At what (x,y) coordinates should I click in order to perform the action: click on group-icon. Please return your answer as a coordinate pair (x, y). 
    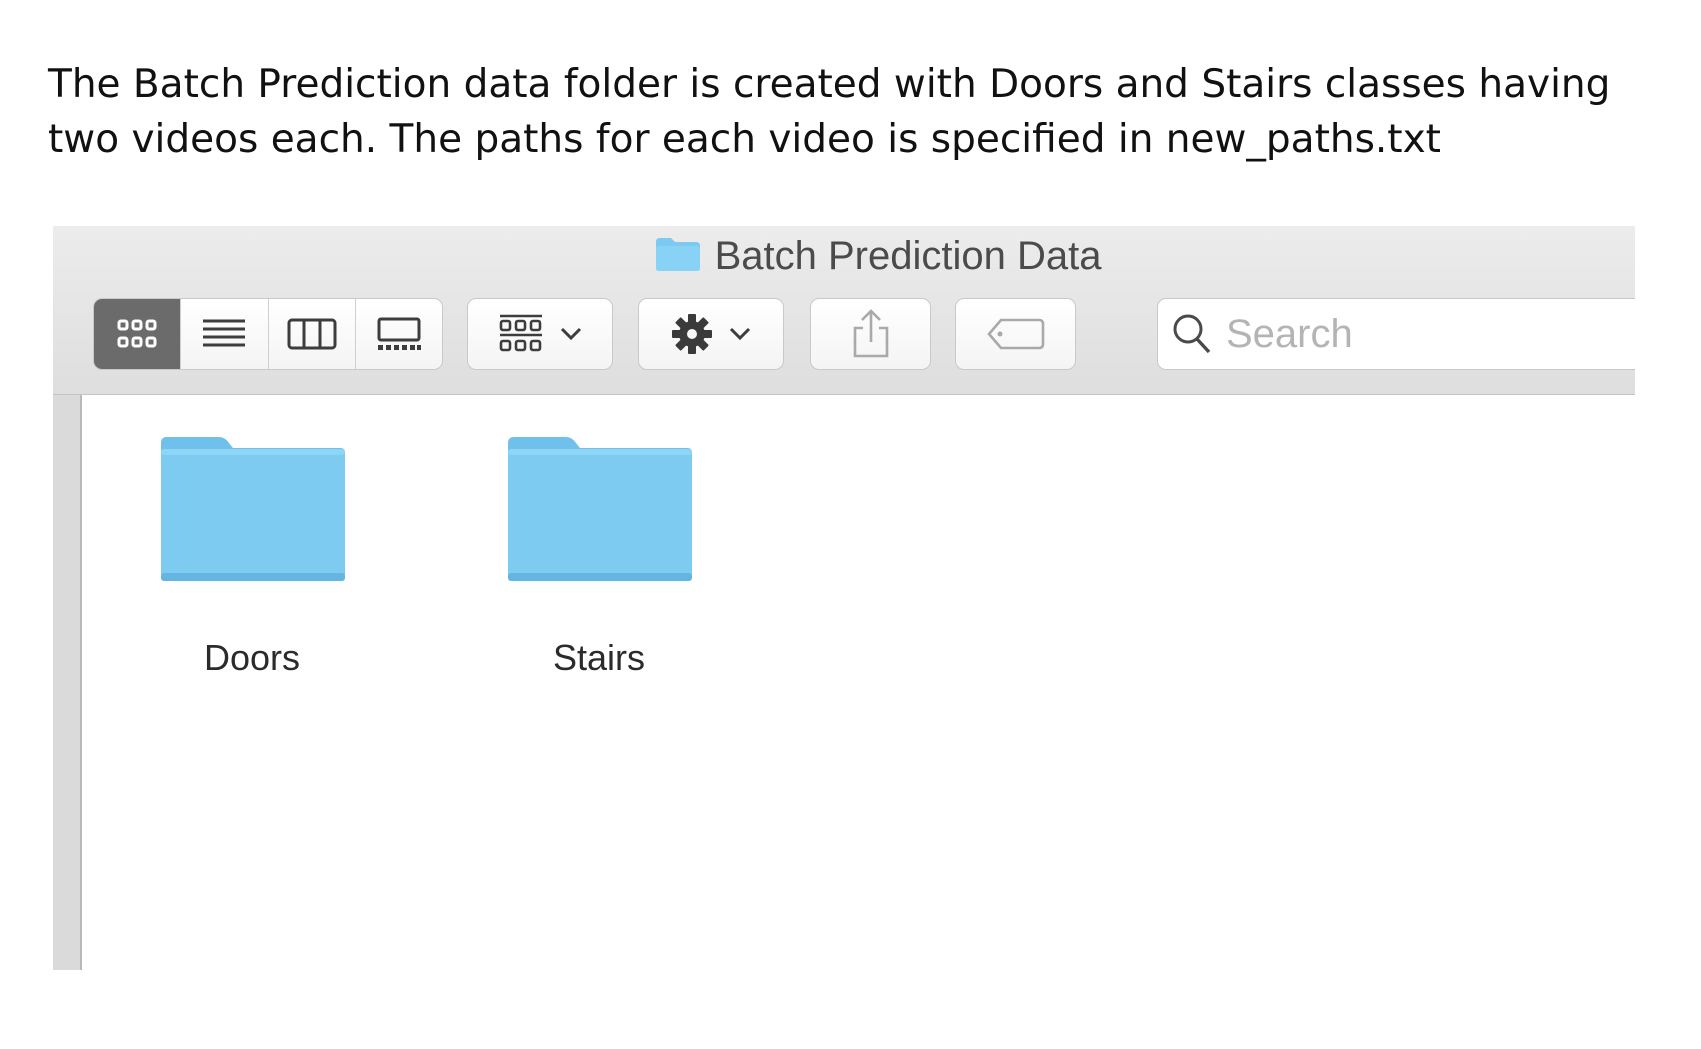
    Looking at the image, I should click on (520, 333).